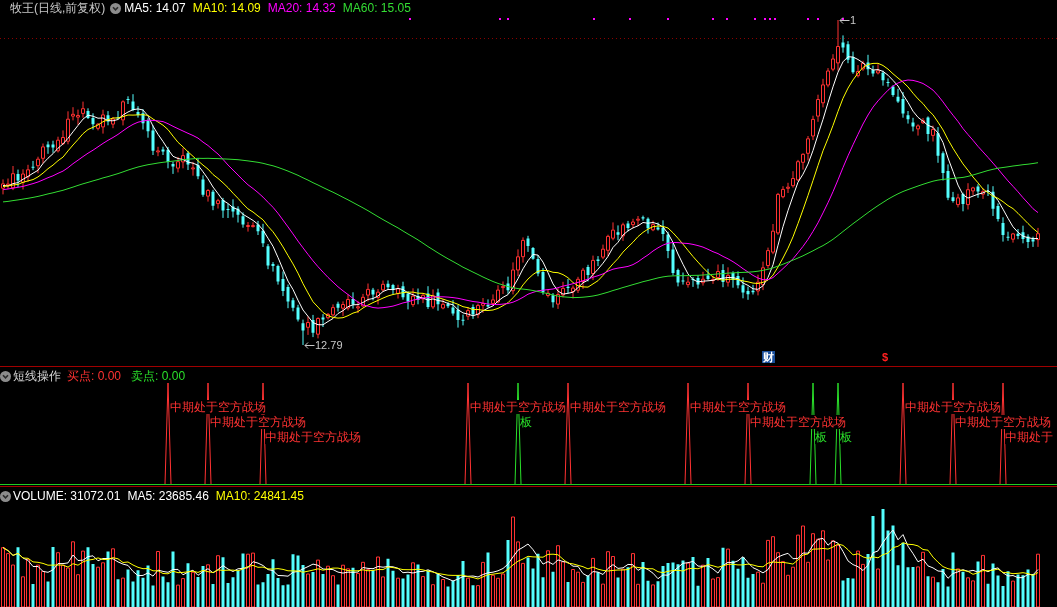 Image resolution: width=1057 pixels, height=607 pixels. What do you see at coordinates (259, 496) in the screenshot?
I see `volume-reading: MA10: 24841.45` at bounding box center [259, 496].